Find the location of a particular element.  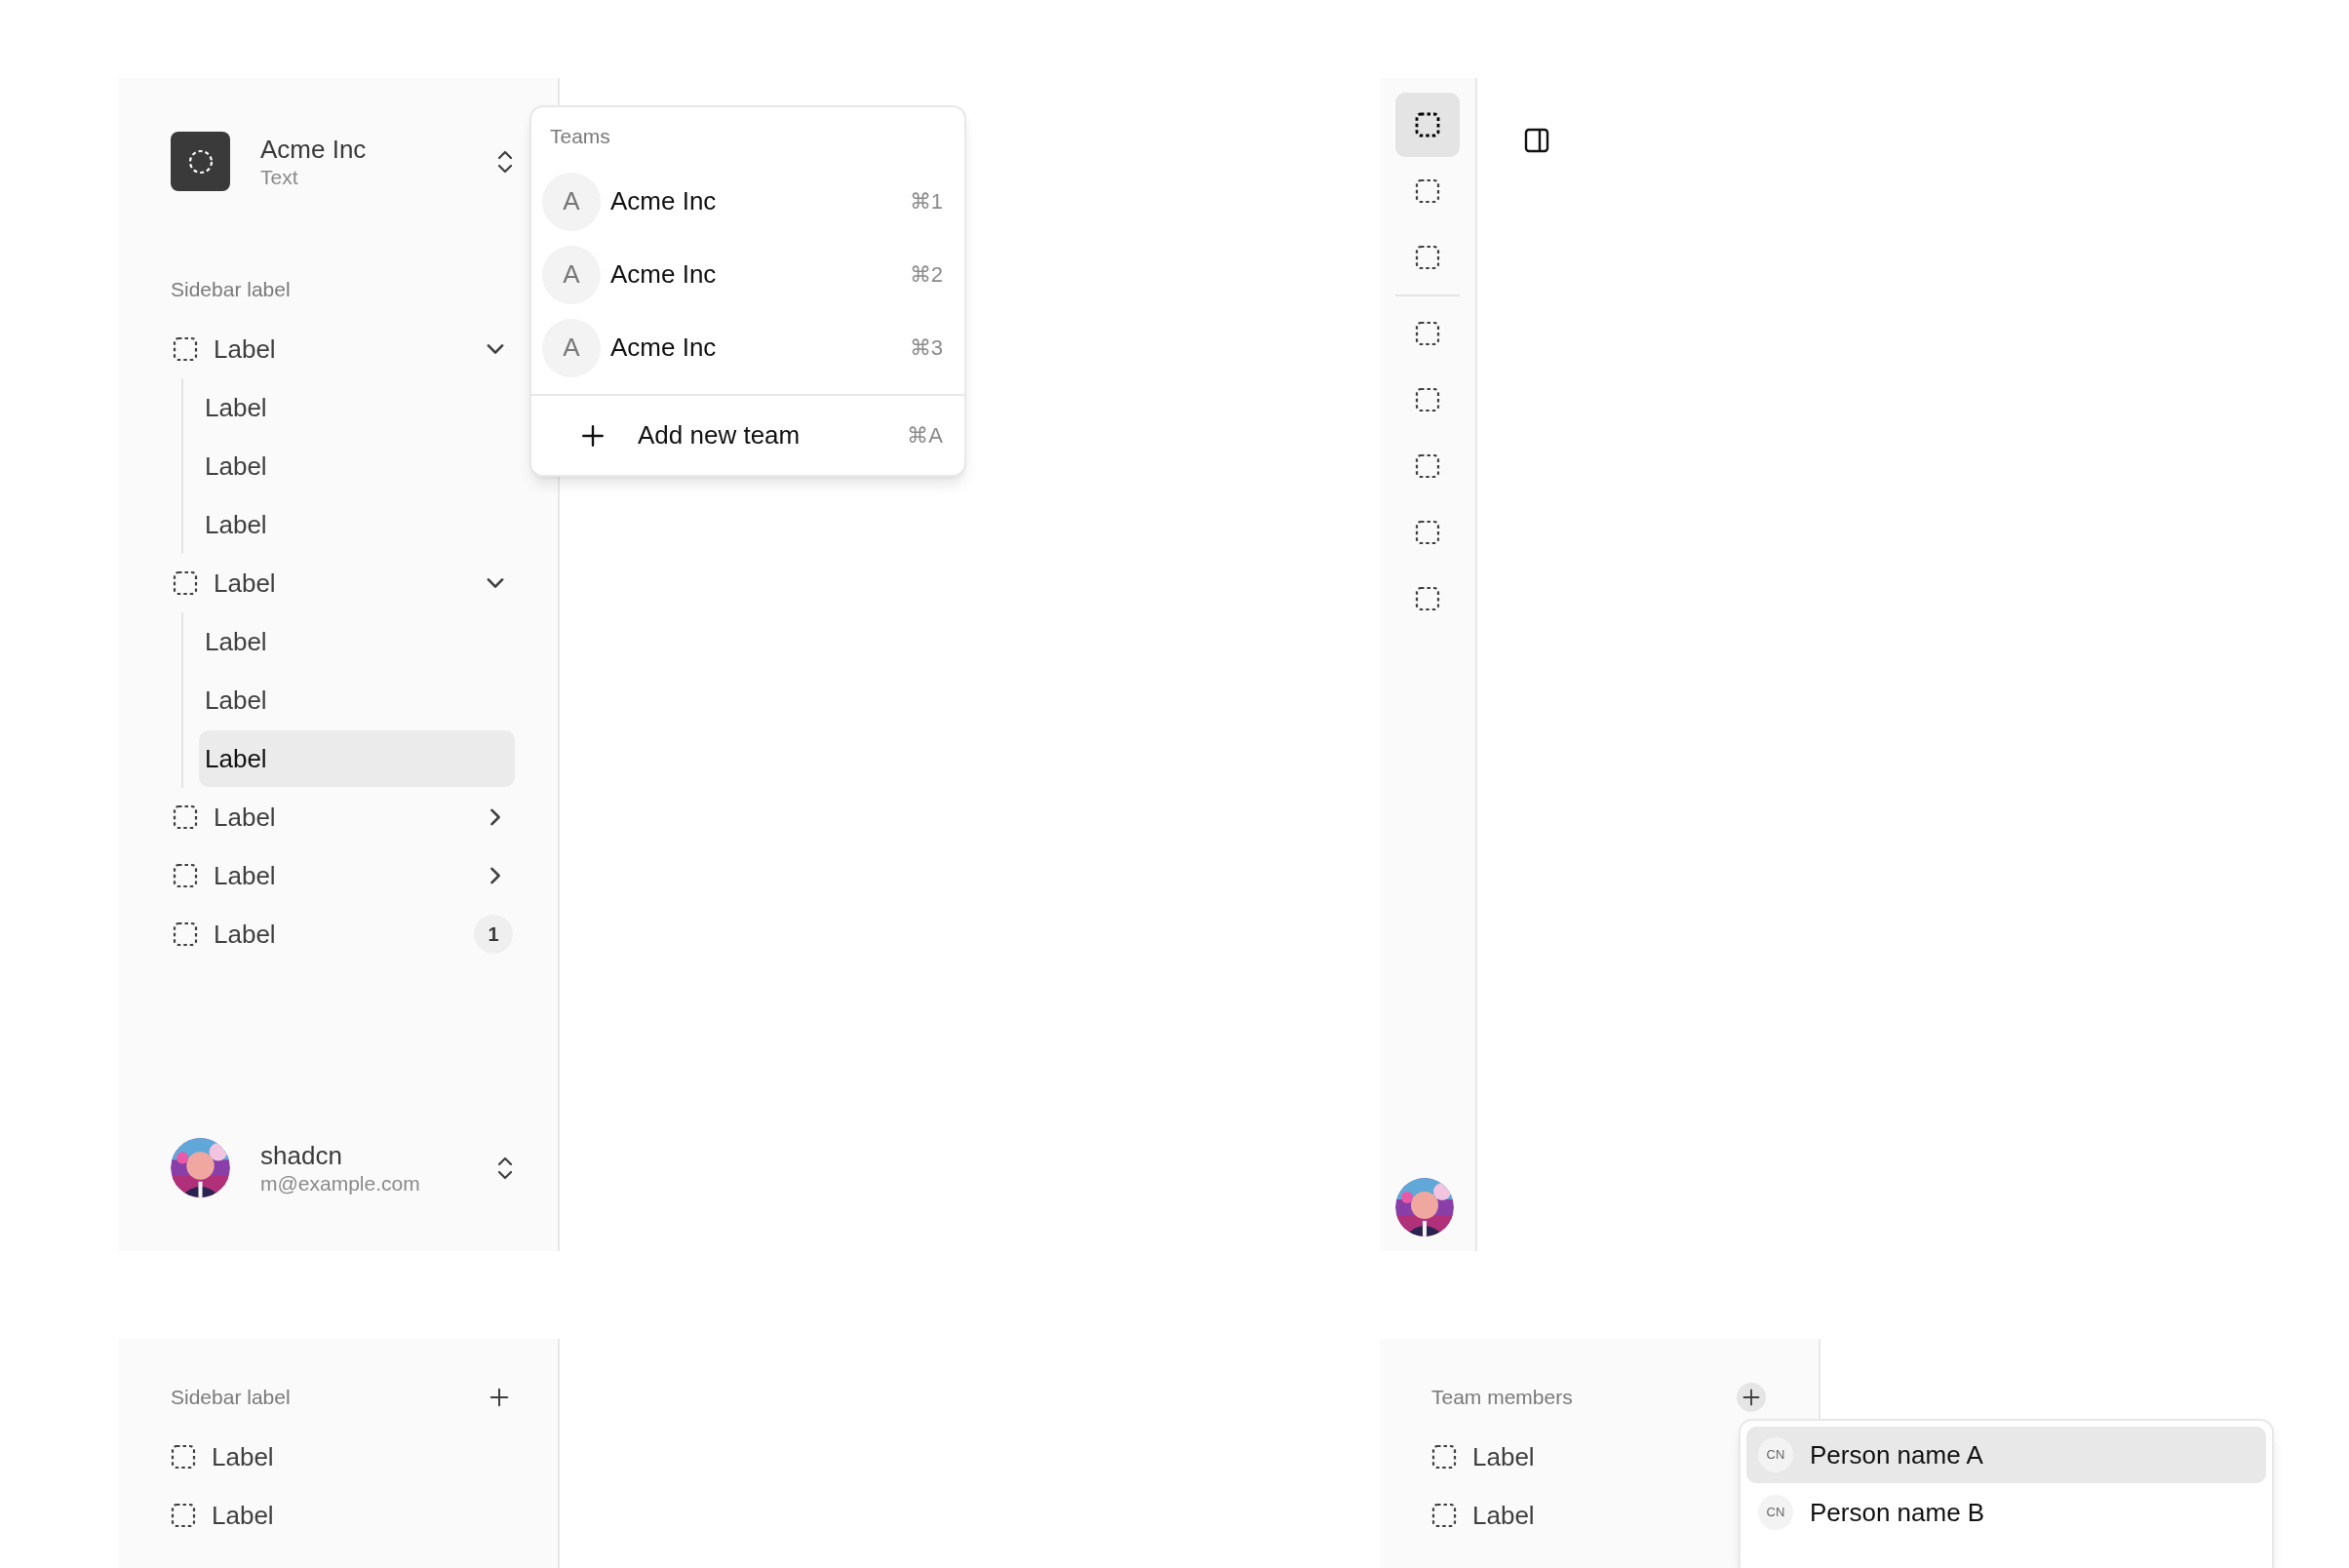

sidebar-toggle-icon is located at coordinates (1537, 140).